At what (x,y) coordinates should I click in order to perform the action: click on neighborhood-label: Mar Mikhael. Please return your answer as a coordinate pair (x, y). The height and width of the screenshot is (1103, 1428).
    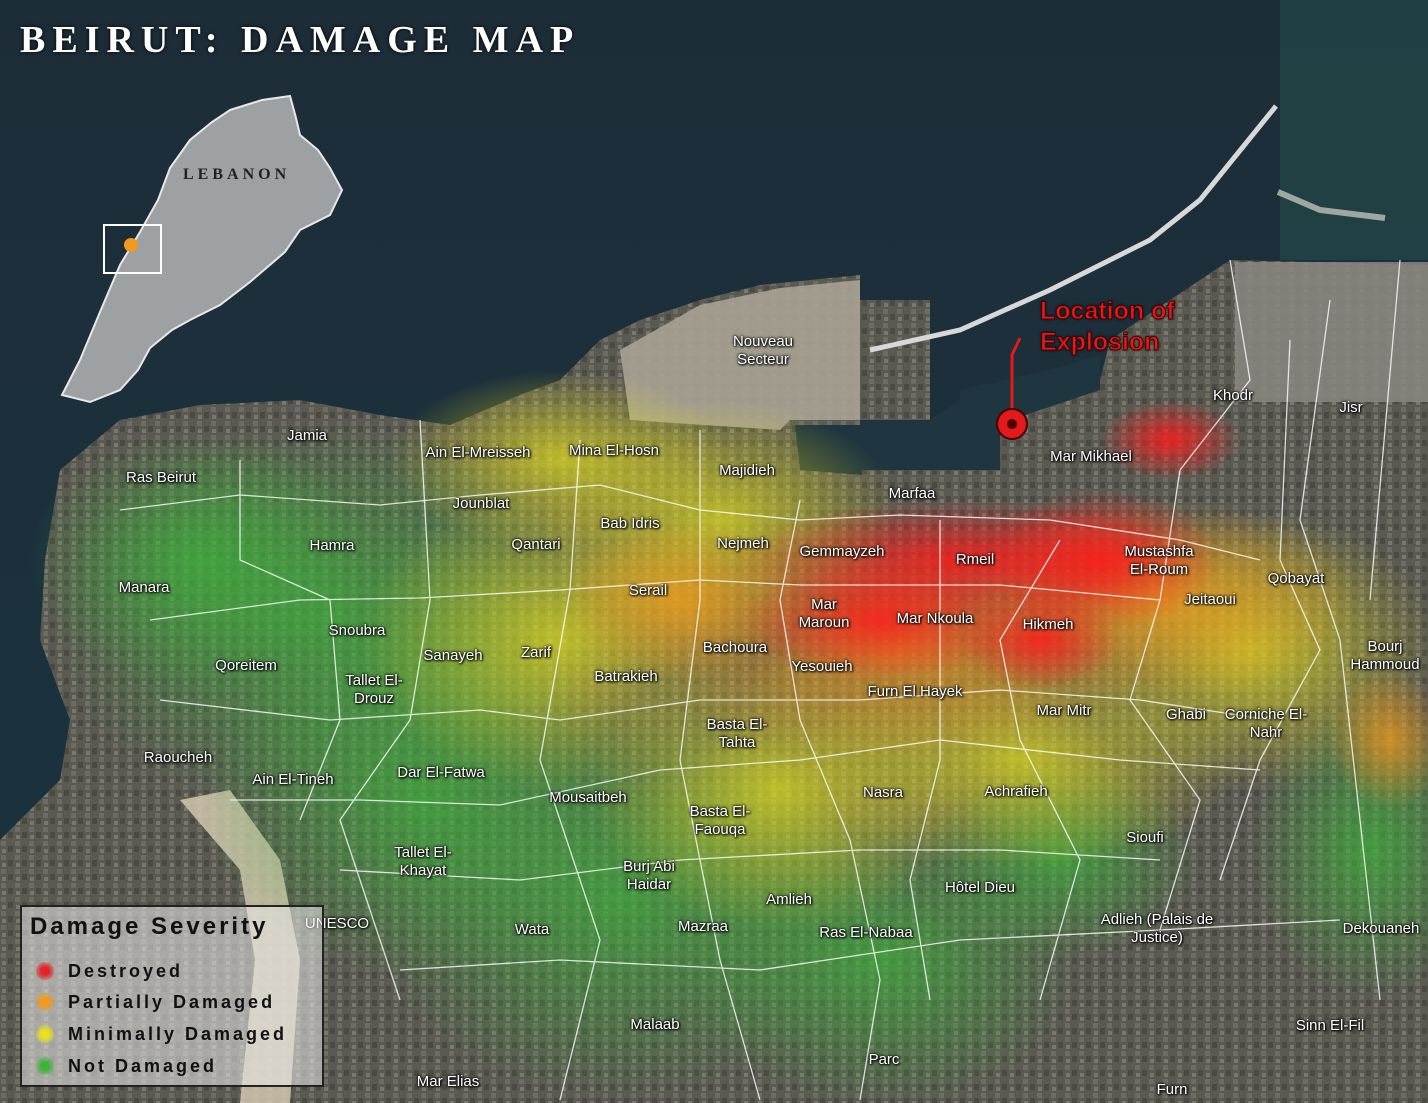
    Looking at the image, I should click on (1091, 456).